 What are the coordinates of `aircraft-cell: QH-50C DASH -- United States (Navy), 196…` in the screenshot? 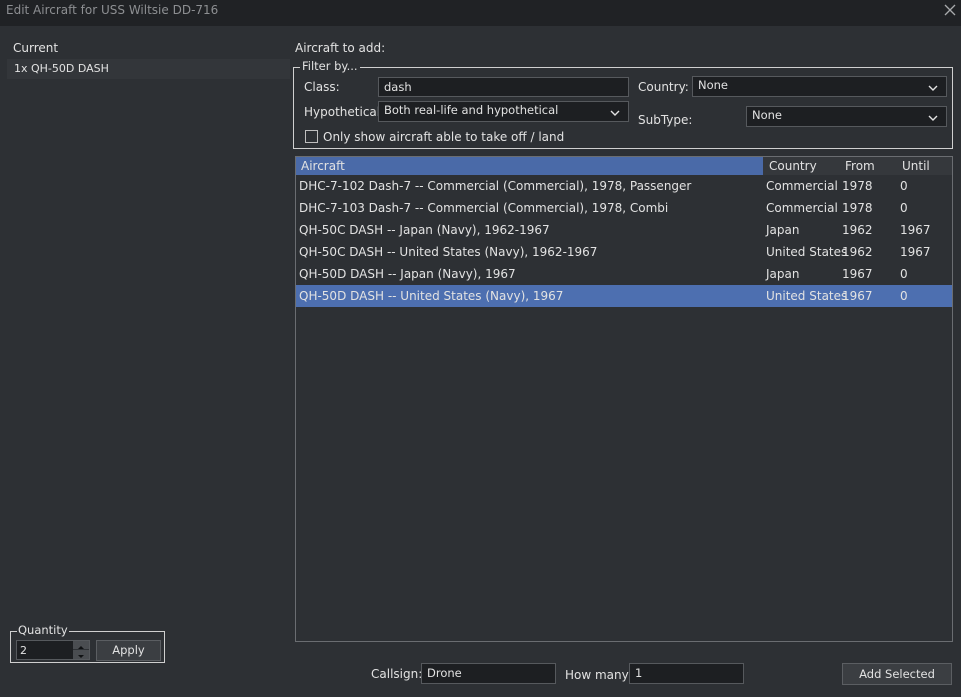 It's located at (448, 252).